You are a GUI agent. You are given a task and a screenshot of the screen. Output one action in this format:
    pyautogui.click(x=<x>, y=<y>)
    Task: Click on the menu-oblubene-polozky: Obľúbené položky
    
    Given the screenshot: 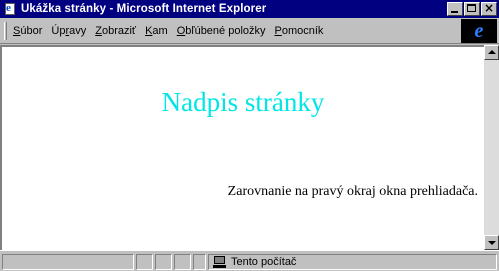 What is the action you would take?
    pyautogui.click(x=221, y=31)
    